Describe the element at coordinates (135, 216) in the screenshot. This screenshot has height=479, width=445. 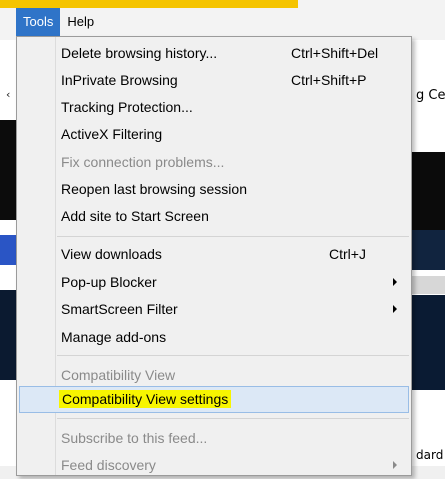
I see `menu-item-label: Add site to Start Screen` at that location.